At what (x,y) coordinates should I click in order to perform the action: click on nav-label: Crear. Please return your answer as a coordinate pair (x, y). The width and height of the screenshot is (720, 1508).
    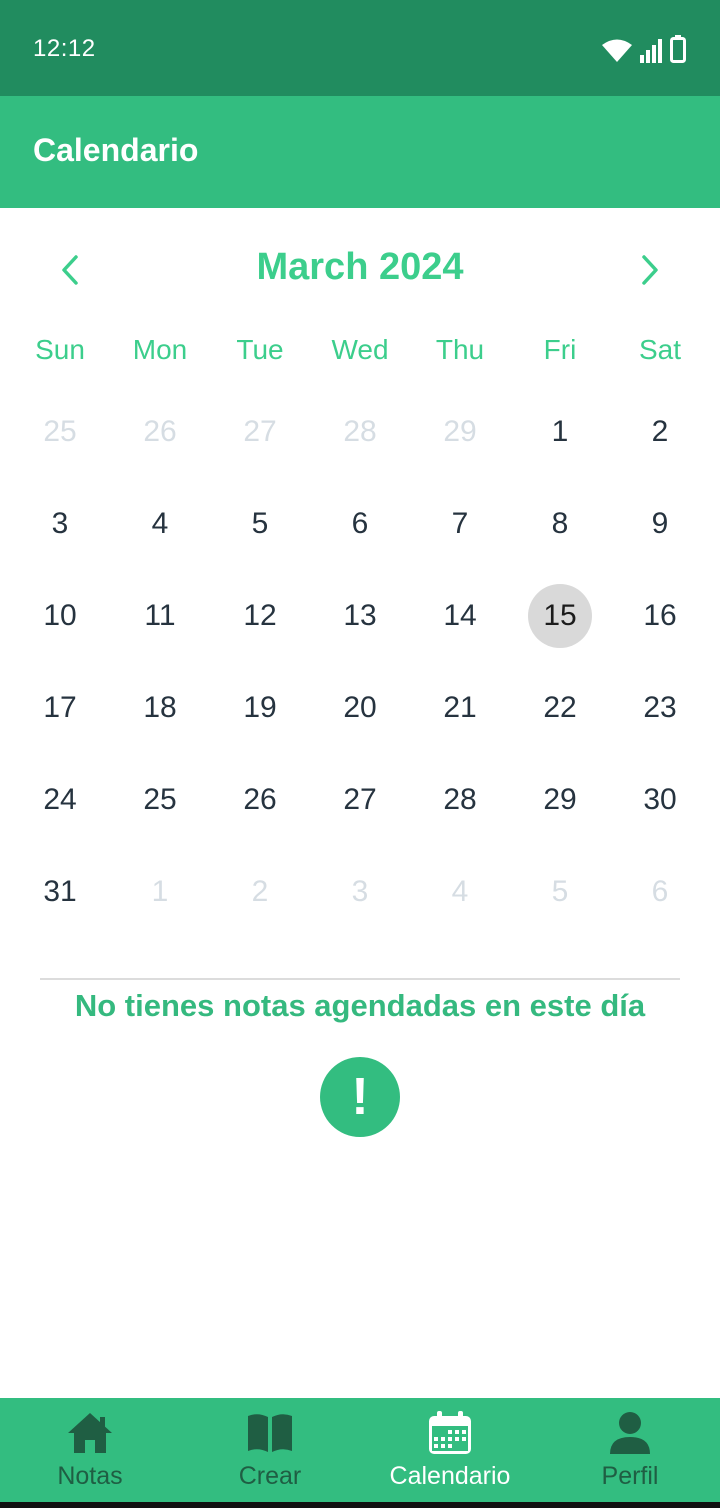
    Looking at the image, I should click on (270, 1476).